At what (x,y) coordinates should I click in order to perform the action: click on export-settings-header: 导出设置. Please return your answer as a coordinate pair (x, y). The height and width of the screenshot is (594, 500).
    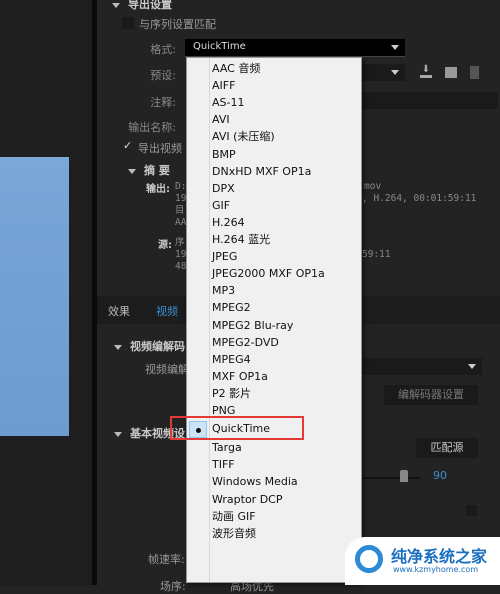
    Looking at the image, I should click on (142, 6).